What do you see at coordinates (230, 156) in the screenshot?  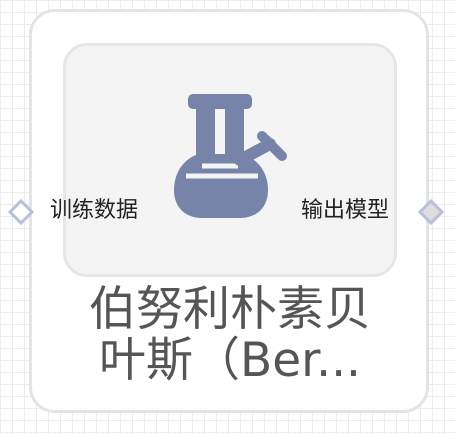 I see `flask-icon` at bounding box center [230, 156].